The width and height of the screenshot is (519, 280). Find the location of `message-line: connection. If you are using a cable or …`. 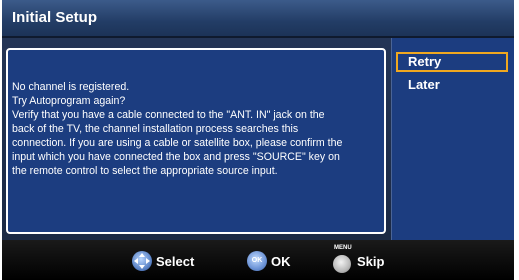

message-line: connection. If you are using a cable or … is located at coordinates (177, 143).